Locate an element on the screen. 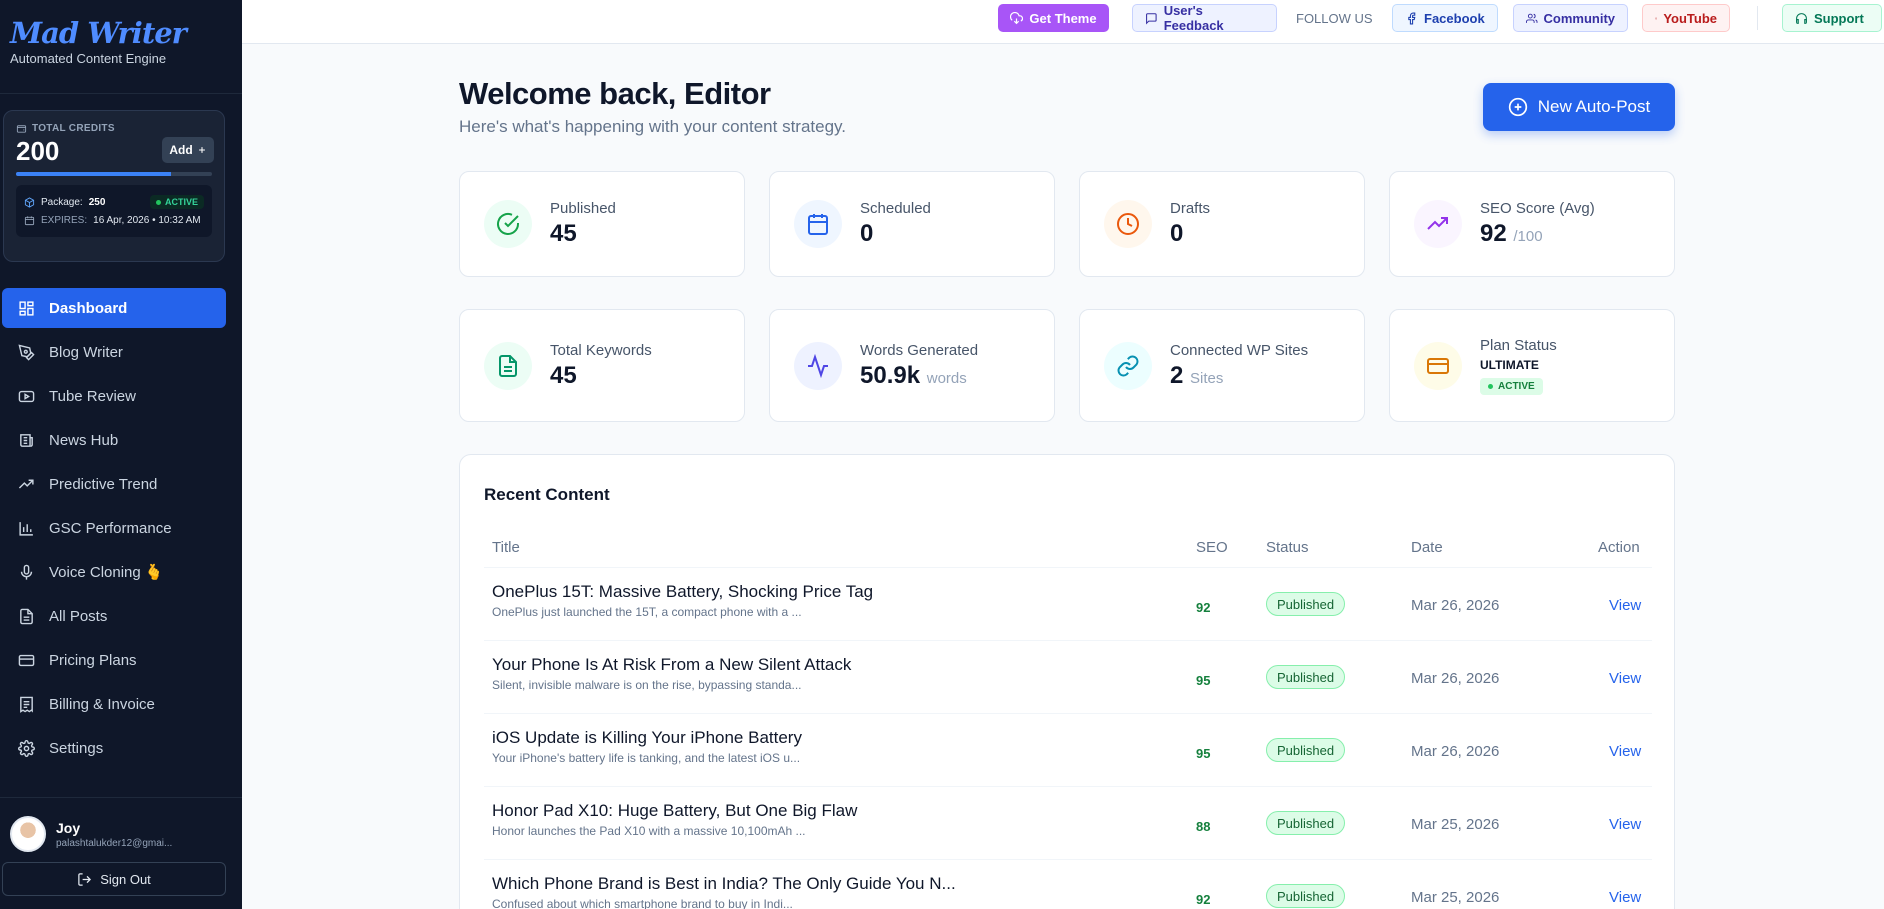 The image size is (1884, 909). sidebar-item-label: Settings is located at coordinates (76, 748).